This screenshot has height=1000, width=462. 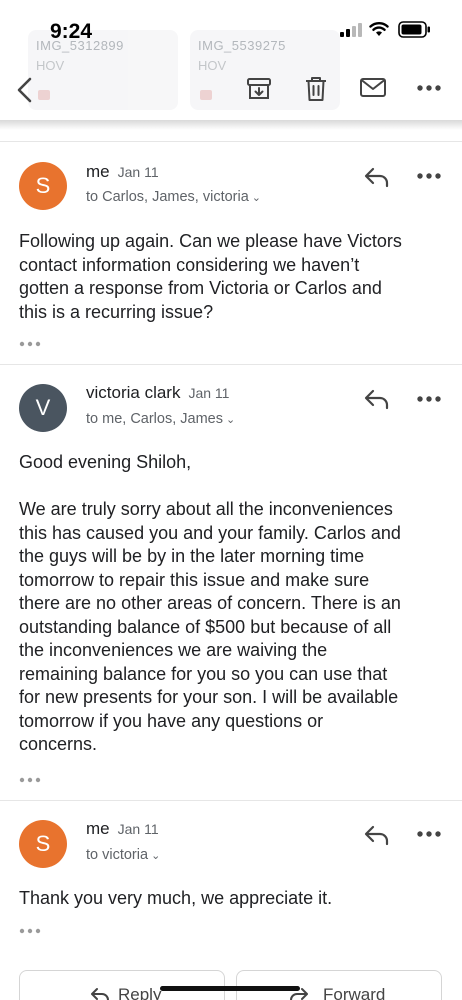 I want to click on status-bar: 9:24, so click(x=231, y=28).